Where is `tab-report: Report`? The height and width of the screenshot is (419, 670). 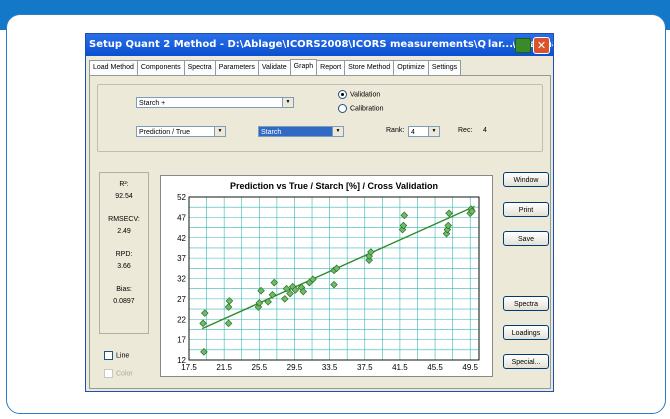 tab-report: Report is located at coordinates (331, 67).